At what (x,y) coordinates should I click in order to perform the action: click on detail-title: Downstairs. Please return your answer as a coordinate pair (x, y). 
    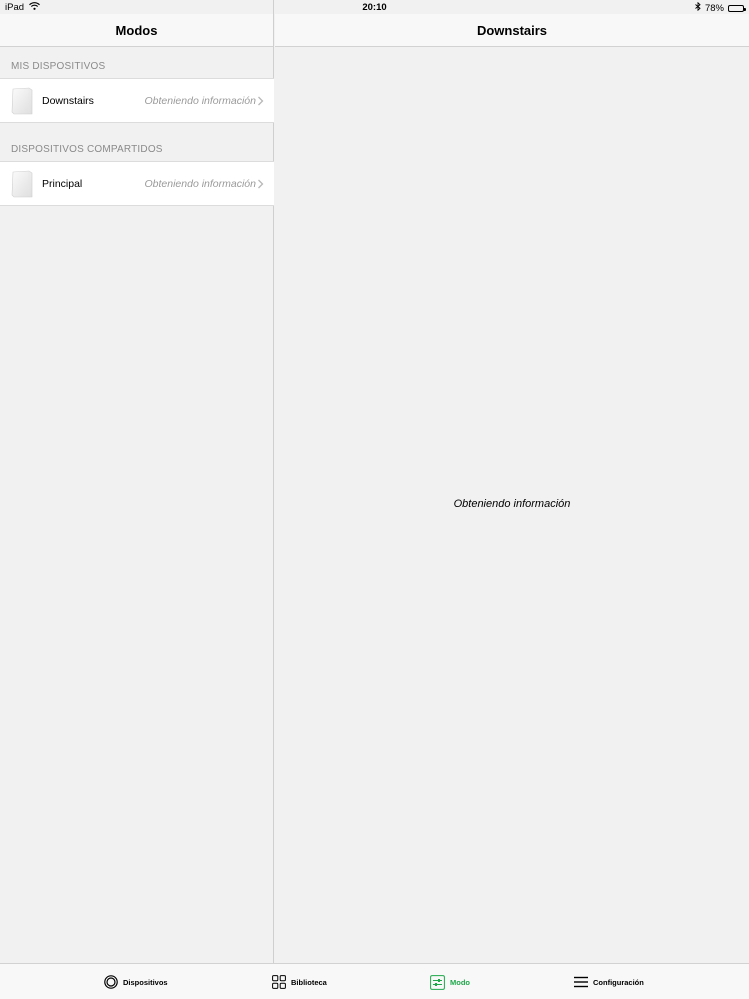
    Looking at the image, I should click on (512, 30).